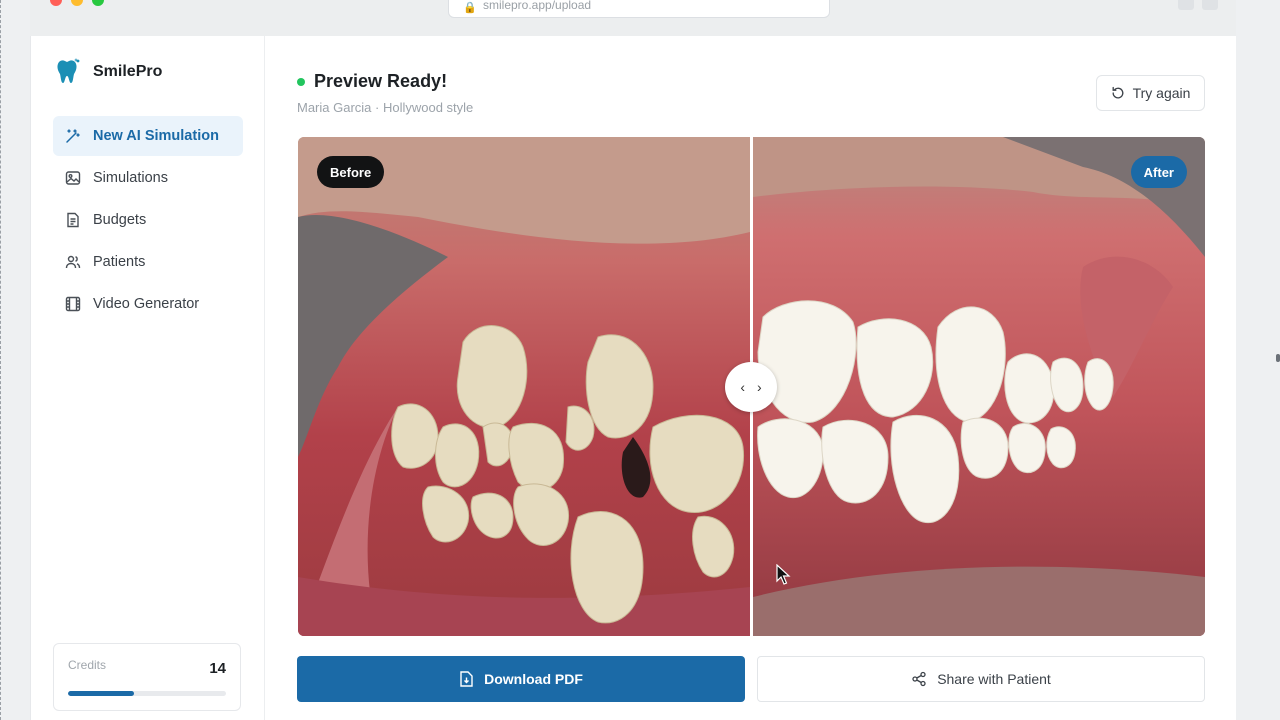 This screenshot has width=1280, height=720. Describe the element at coordinates (1198, 5) in the screenshot. I see `chrome-buttons` at that location.